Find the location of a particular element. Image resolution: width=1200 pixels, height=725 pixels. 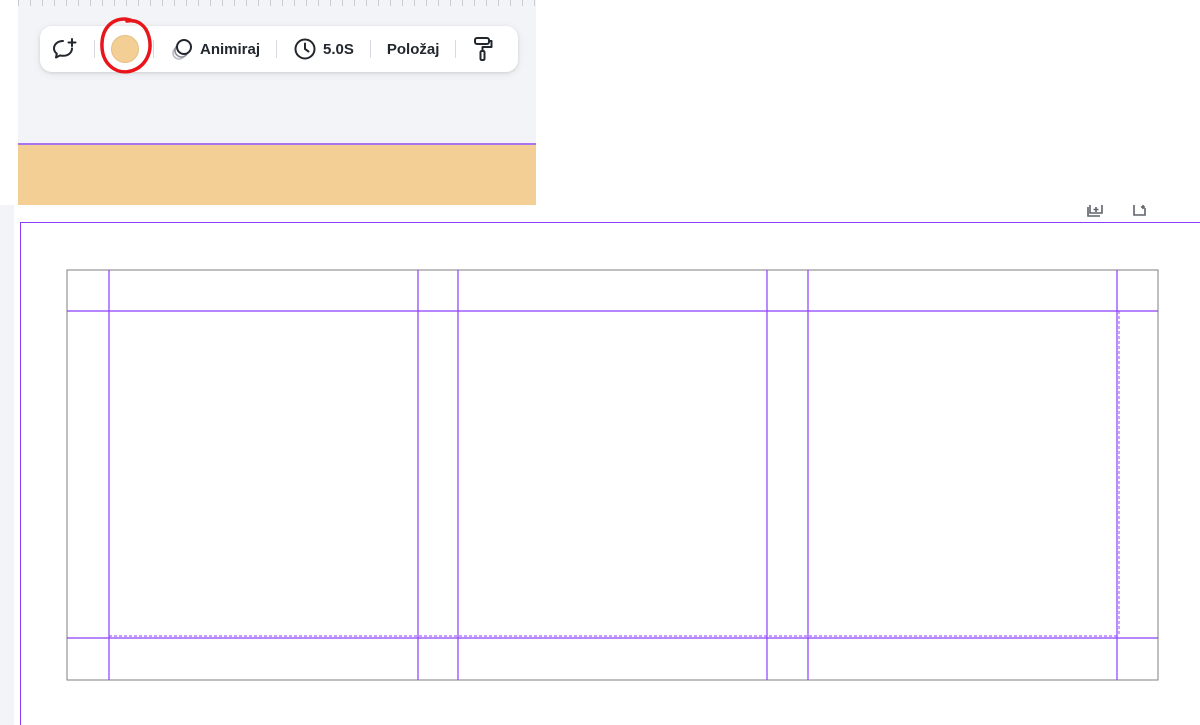

copy-style-button is located at coordinates (483, 49).